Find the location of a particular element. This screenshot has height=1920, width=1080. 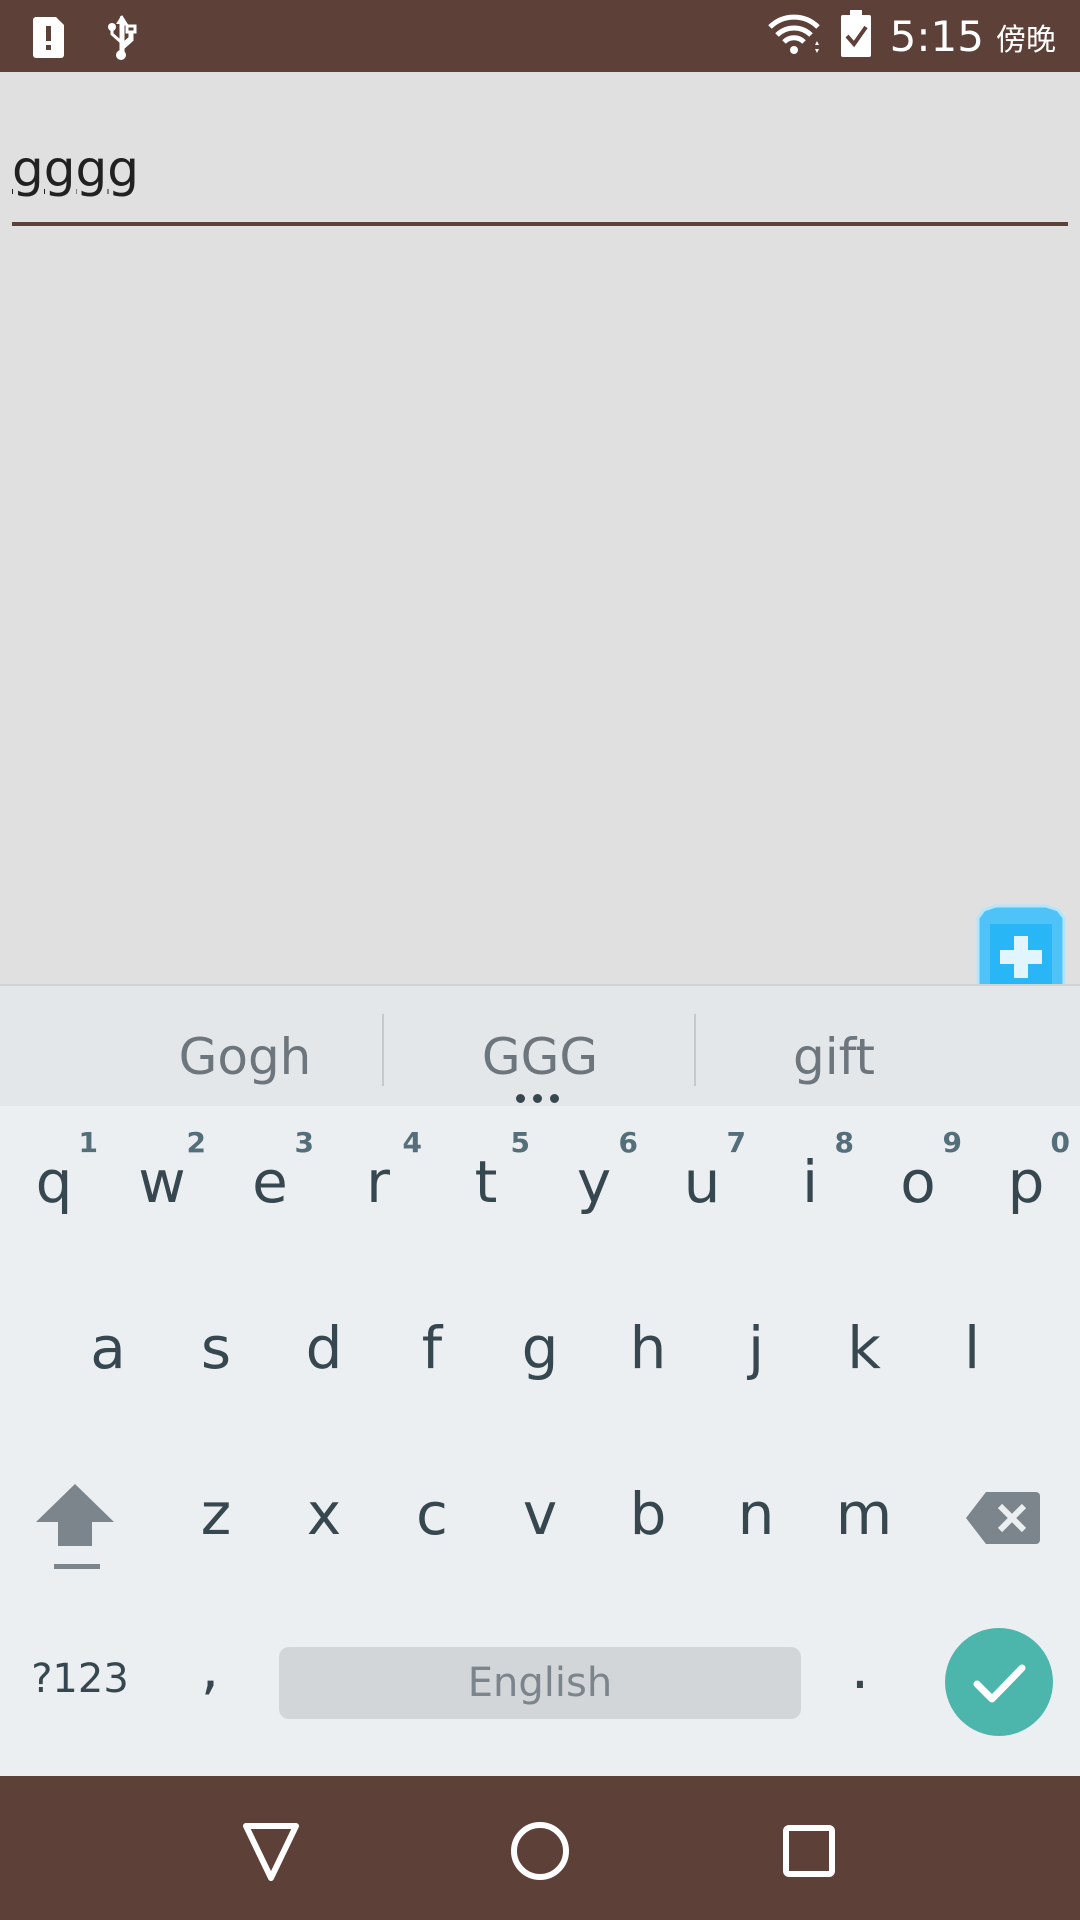

key-label: t is located at coordinates (486, 1182).